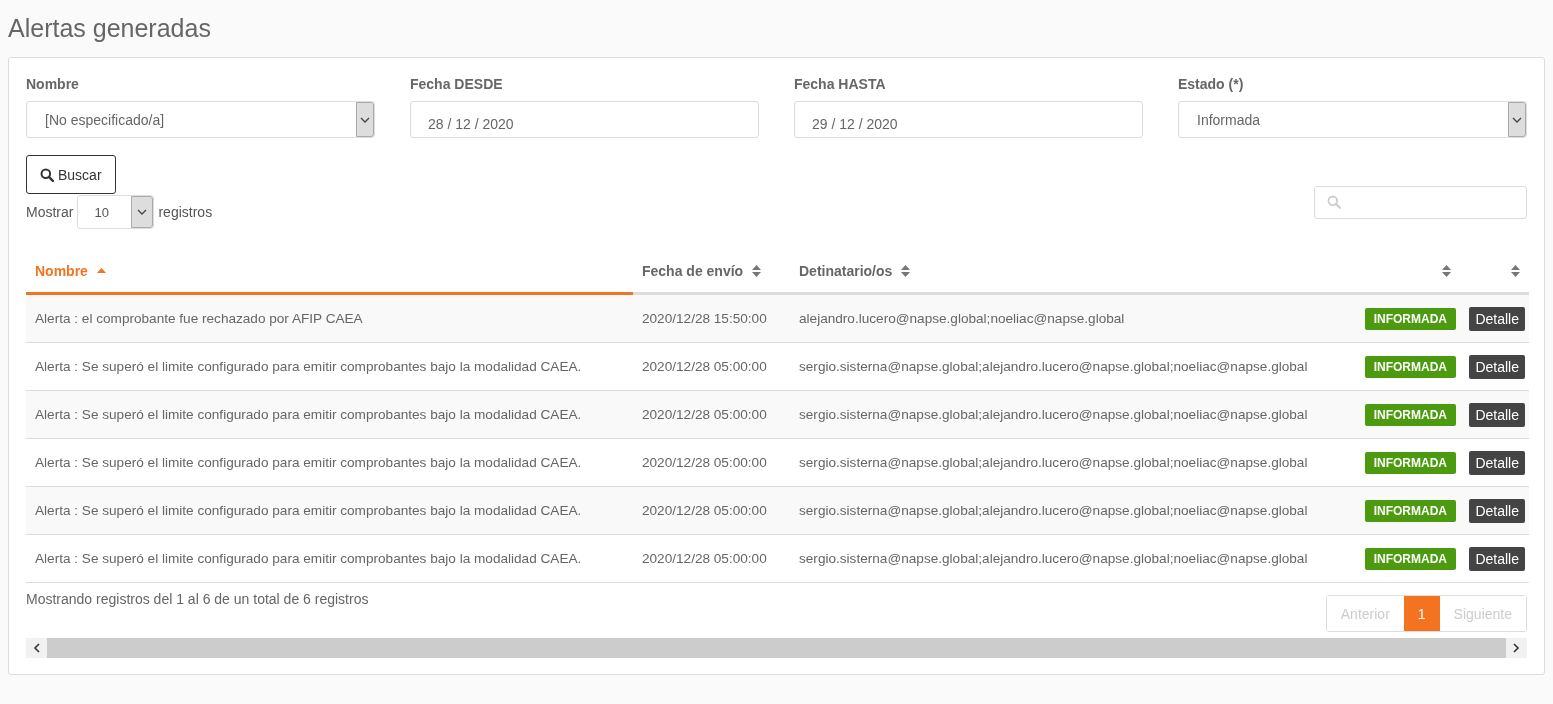 Image resolution: width=1553 pixels, height=704 pixels. I want to click on select-field: [No especificado/a], so click(200, 119).